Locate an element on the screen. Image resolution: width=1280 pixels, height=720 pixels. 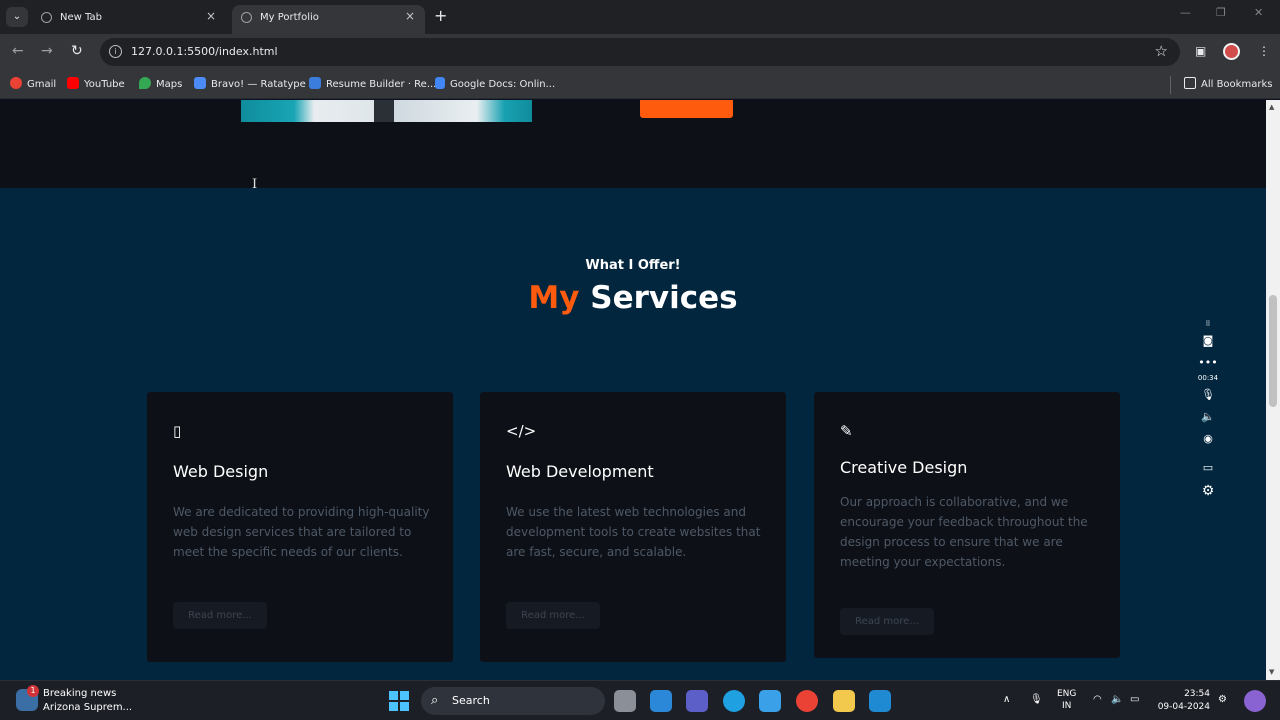
screen-recorder-toolbar: ⠿ ◙ ••• 00:34 🎙 🔈 ◉ ▭ ⚙ is located at coordinates (1208, 413).